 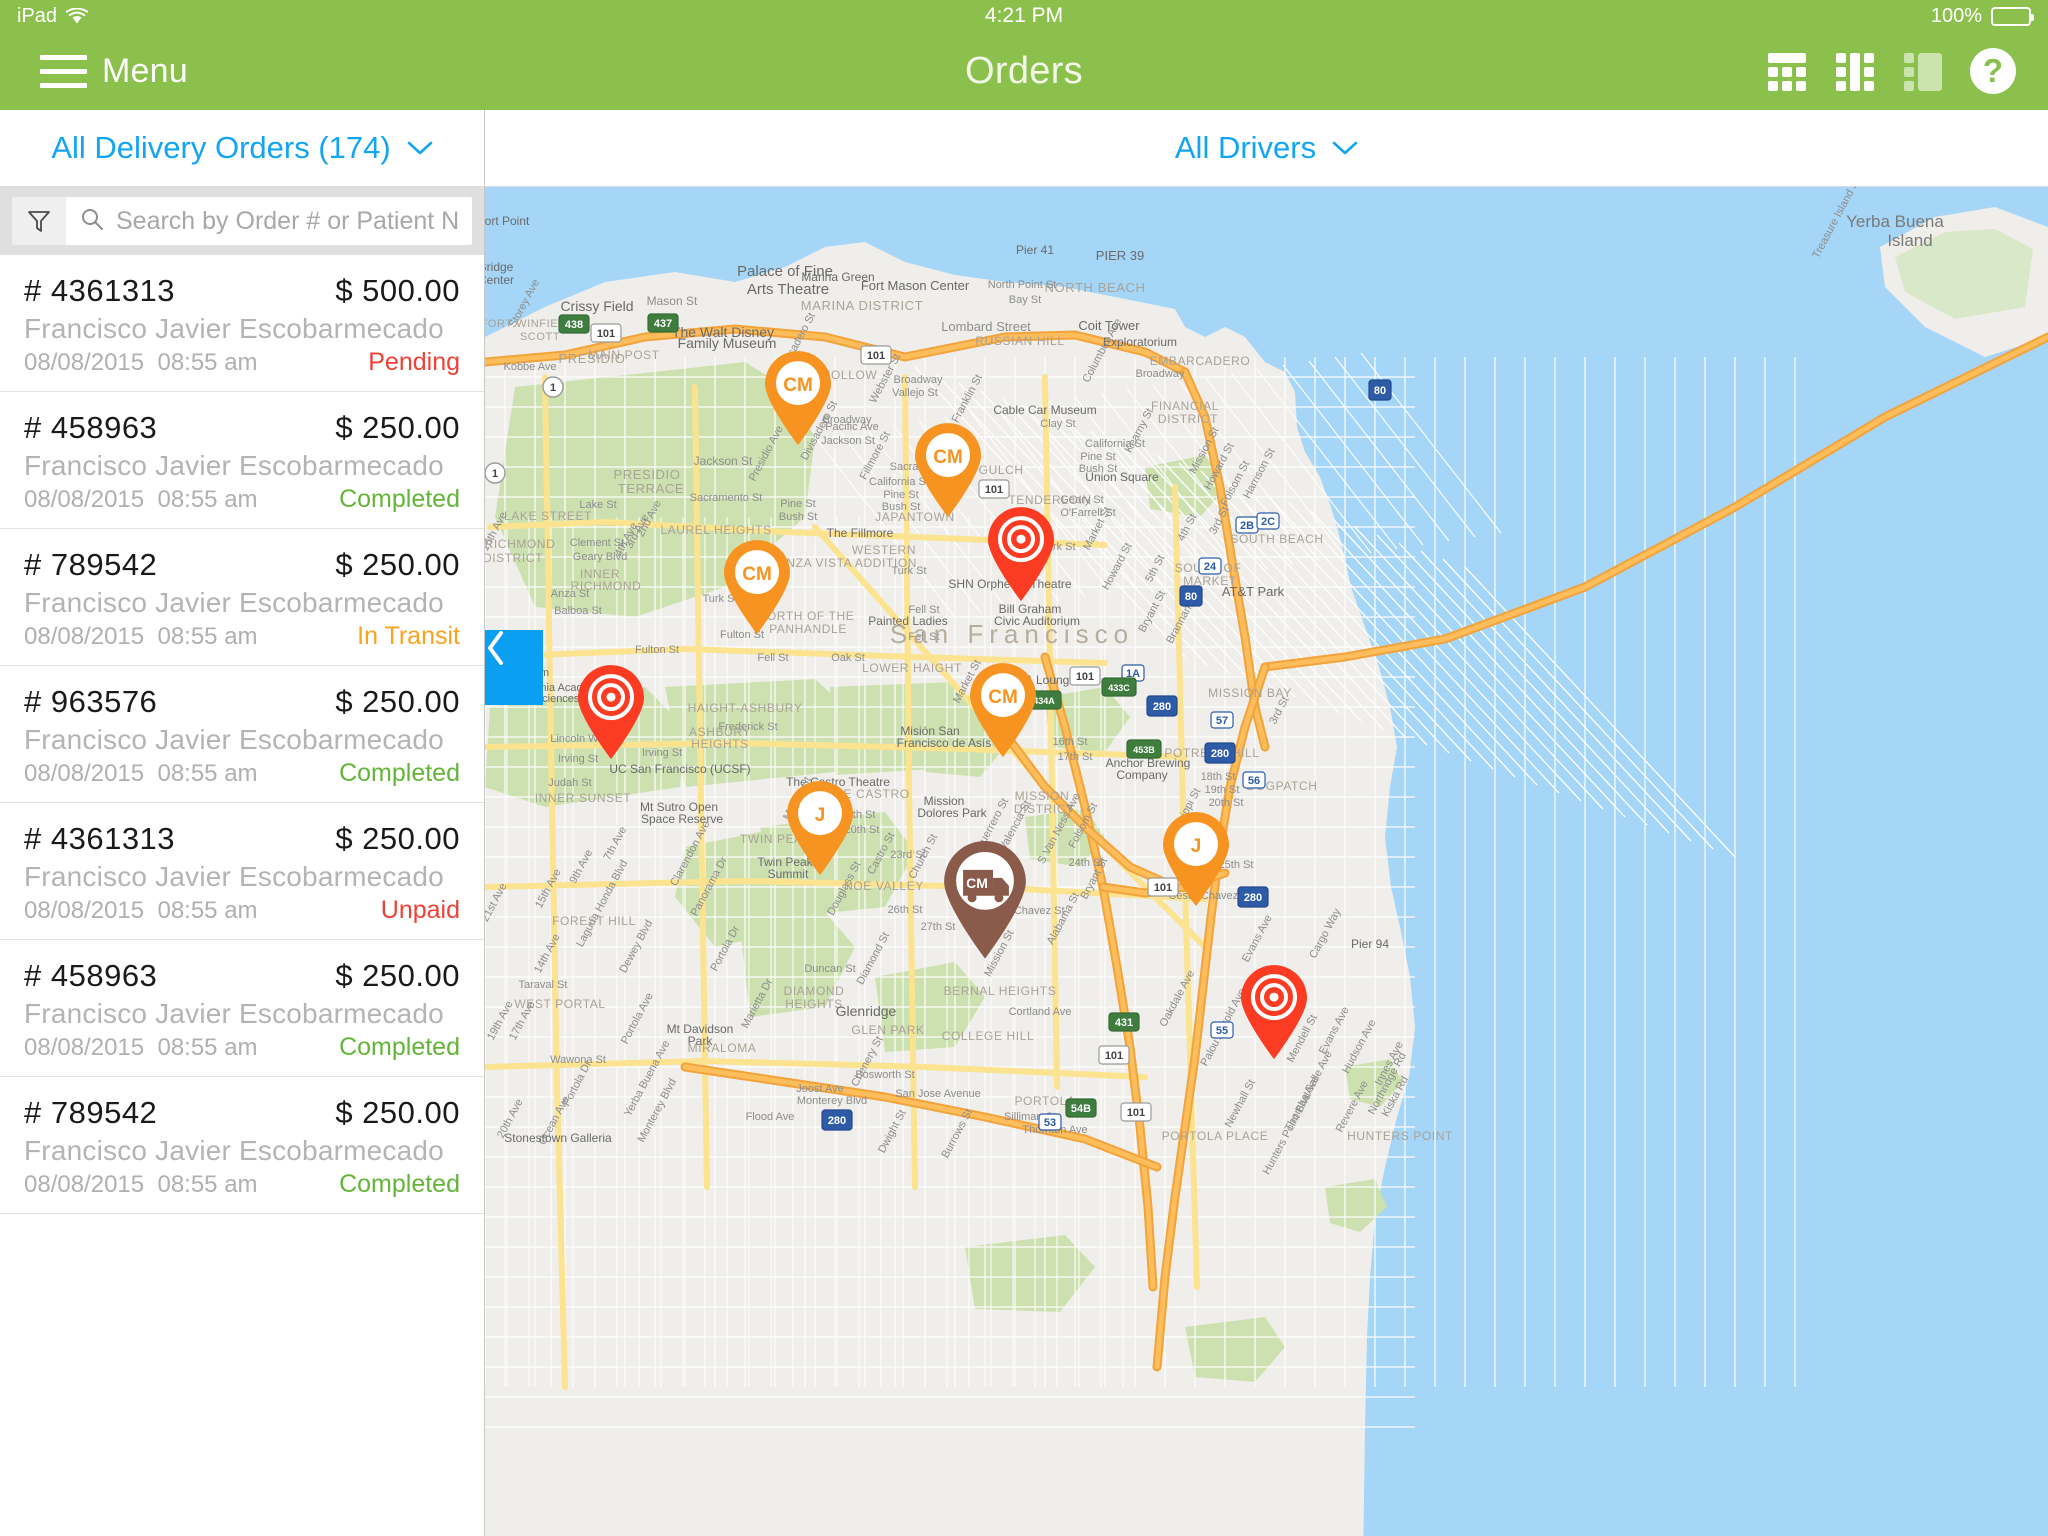 What do you see at coordinates (905, 910) in the screenshot?
I see `svg-text: 26th St` at bounding box center [905, 910].